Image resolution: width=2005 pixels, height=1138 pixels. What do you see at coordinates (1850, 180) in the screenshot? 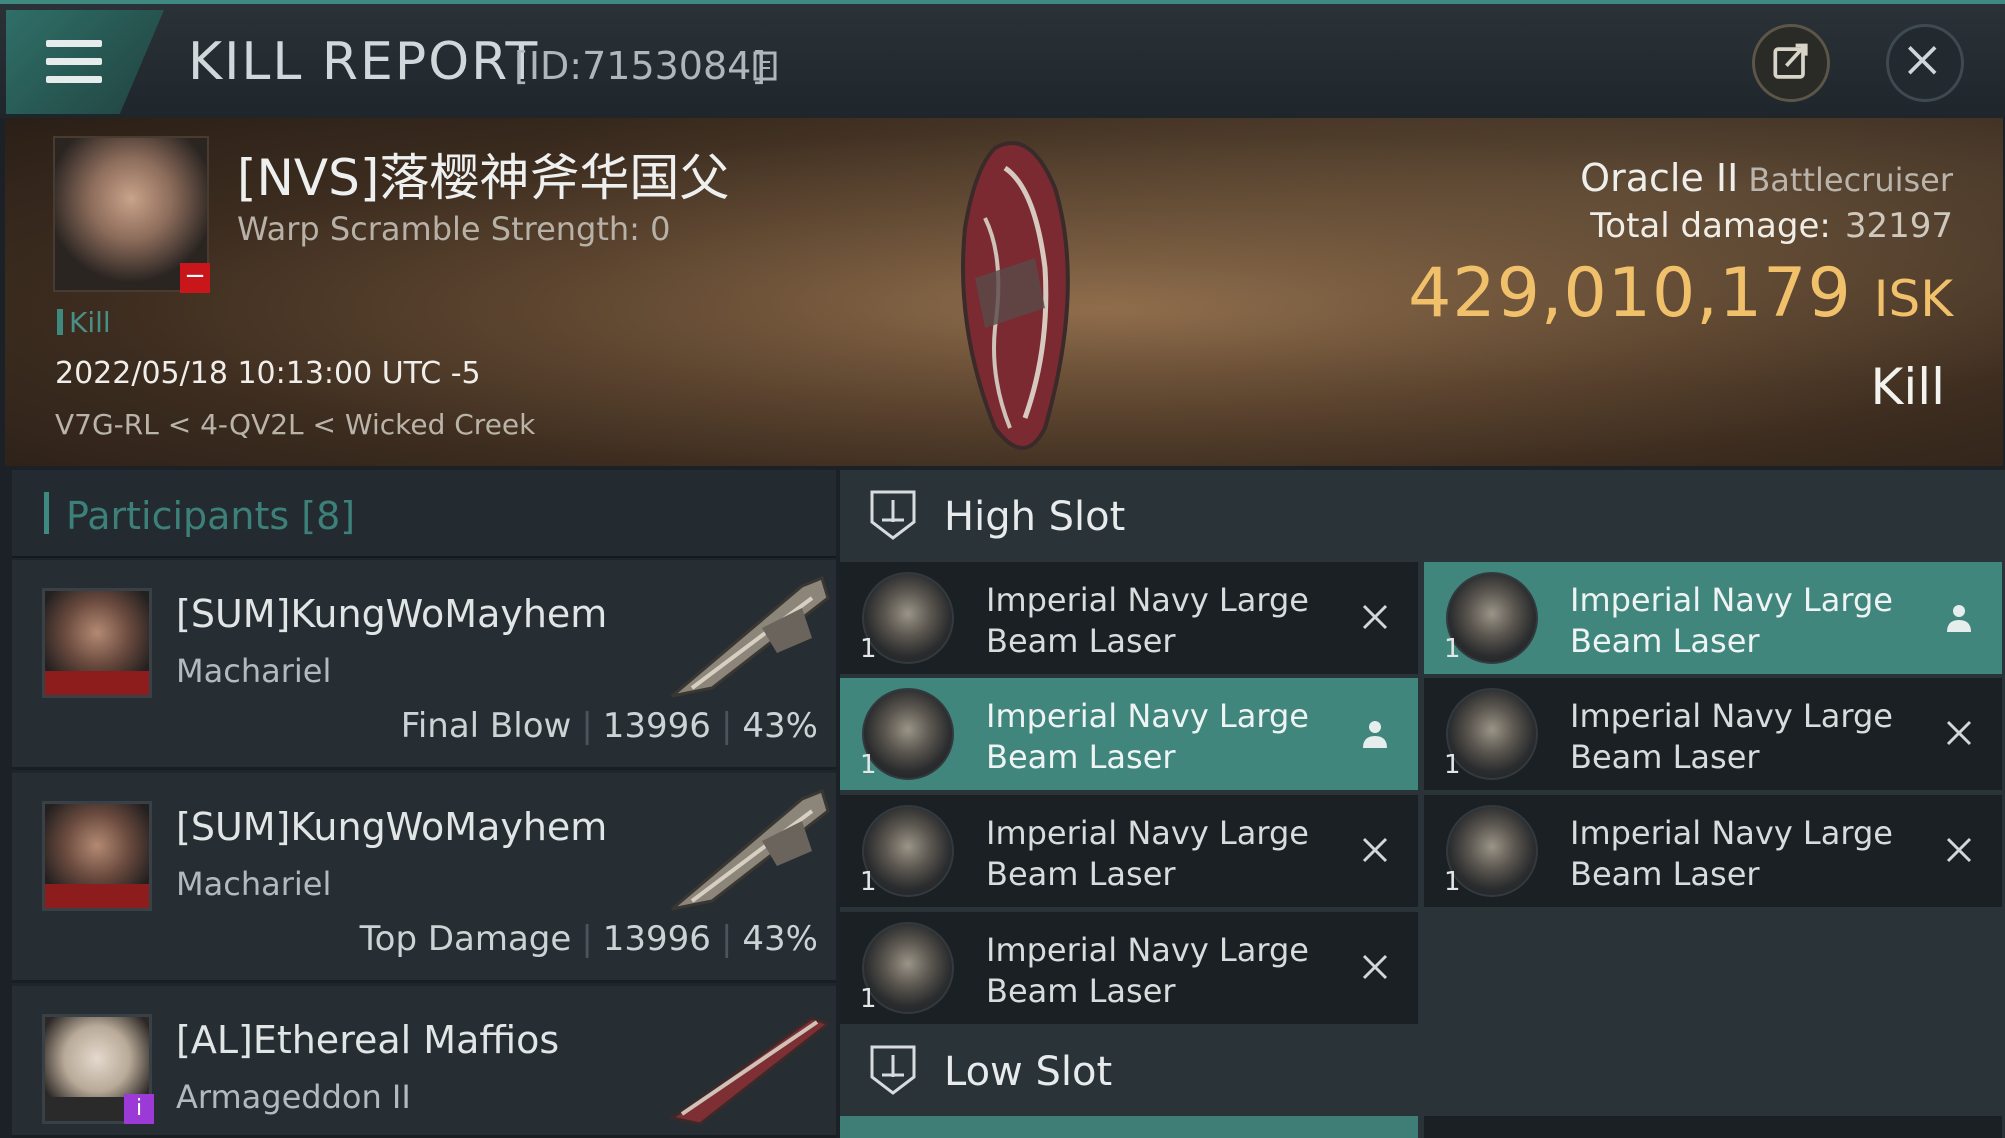
I see `ship-class: Battlecruiser` at bounding box center [1850, 180].